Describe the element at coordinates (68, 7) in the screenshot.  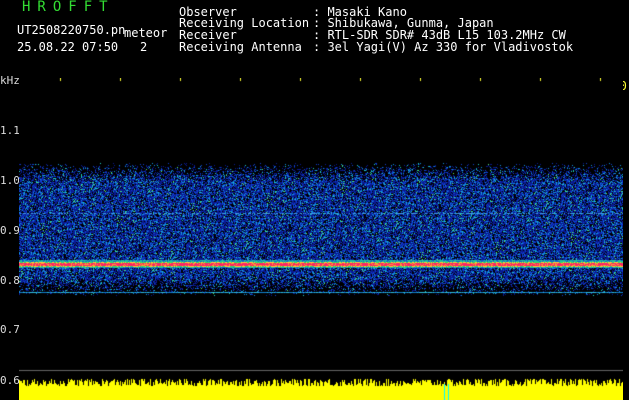
I see `app-title: HROFFT` at that location.